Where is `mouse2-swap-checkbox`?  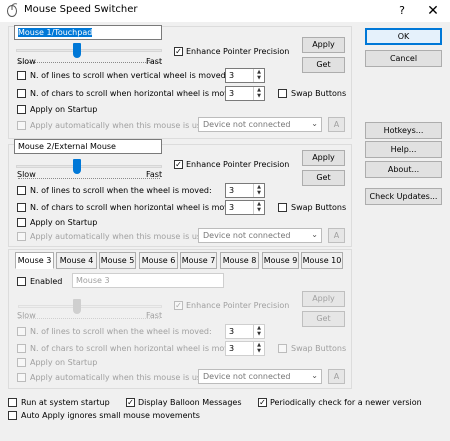
mouse2-swap-checkbox is located at coordinates (282, 207).